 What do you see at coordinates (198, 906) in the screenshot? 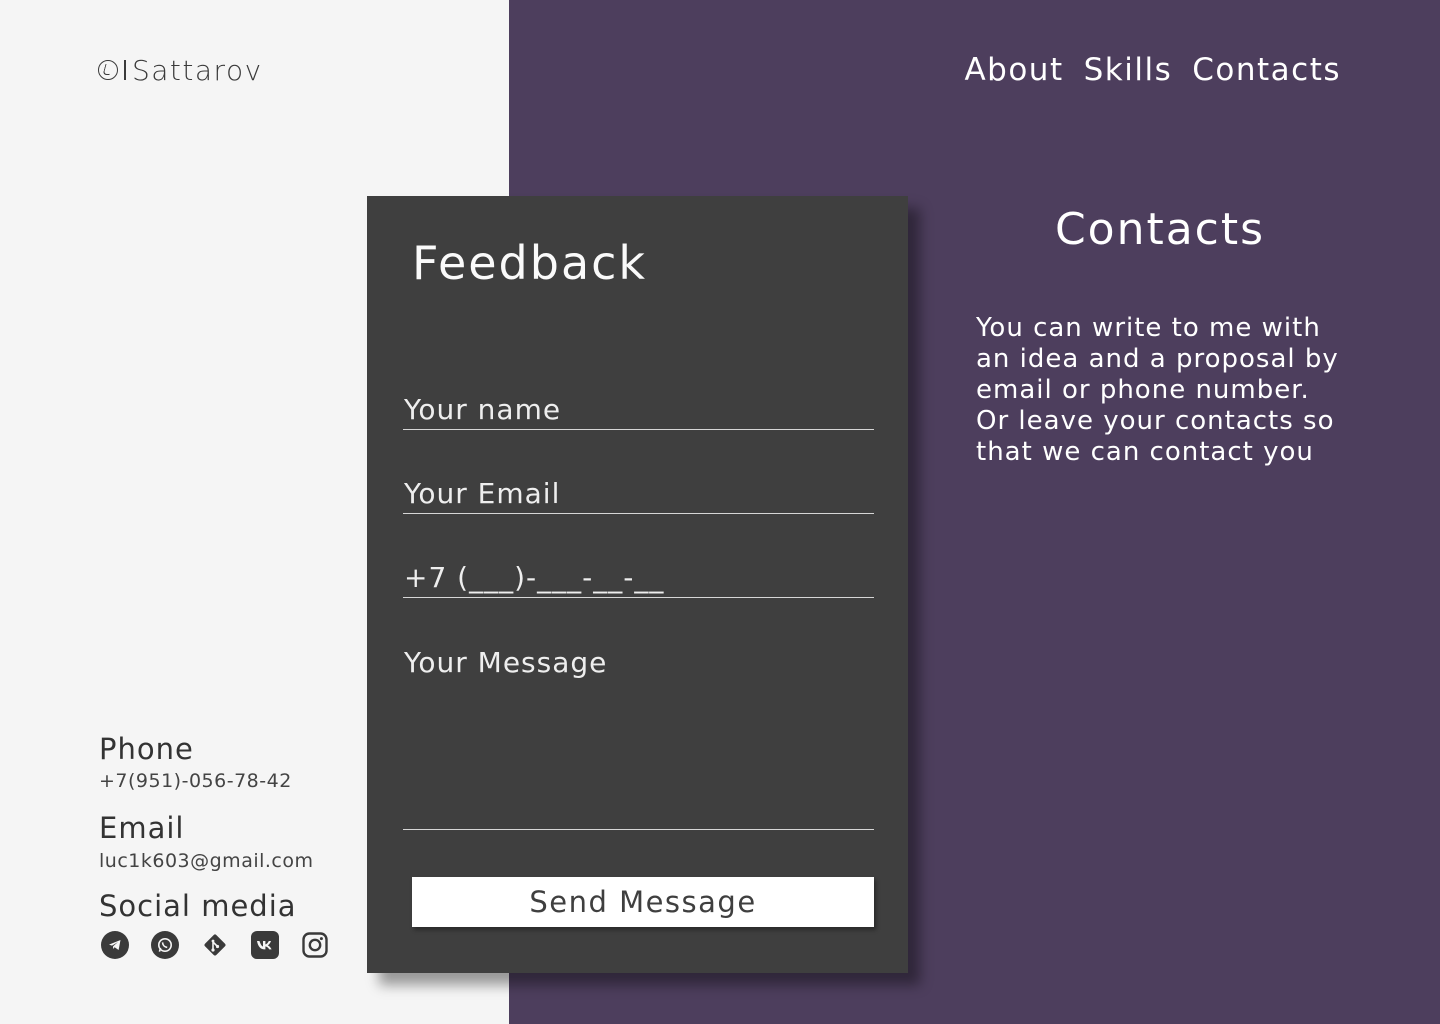
I see `social-media-label: Social media` at bounding box center [198, 906].